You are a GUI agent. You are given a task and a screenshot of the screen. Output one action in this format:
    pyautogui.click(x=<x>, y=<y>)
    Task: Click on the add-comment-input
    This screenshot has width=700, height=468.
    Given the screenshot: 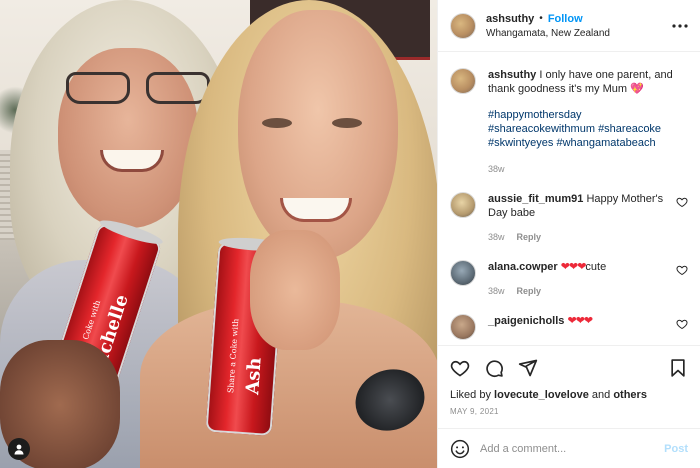 What is the action you would take?
    pyautogui.click(x=572, y=448)
    